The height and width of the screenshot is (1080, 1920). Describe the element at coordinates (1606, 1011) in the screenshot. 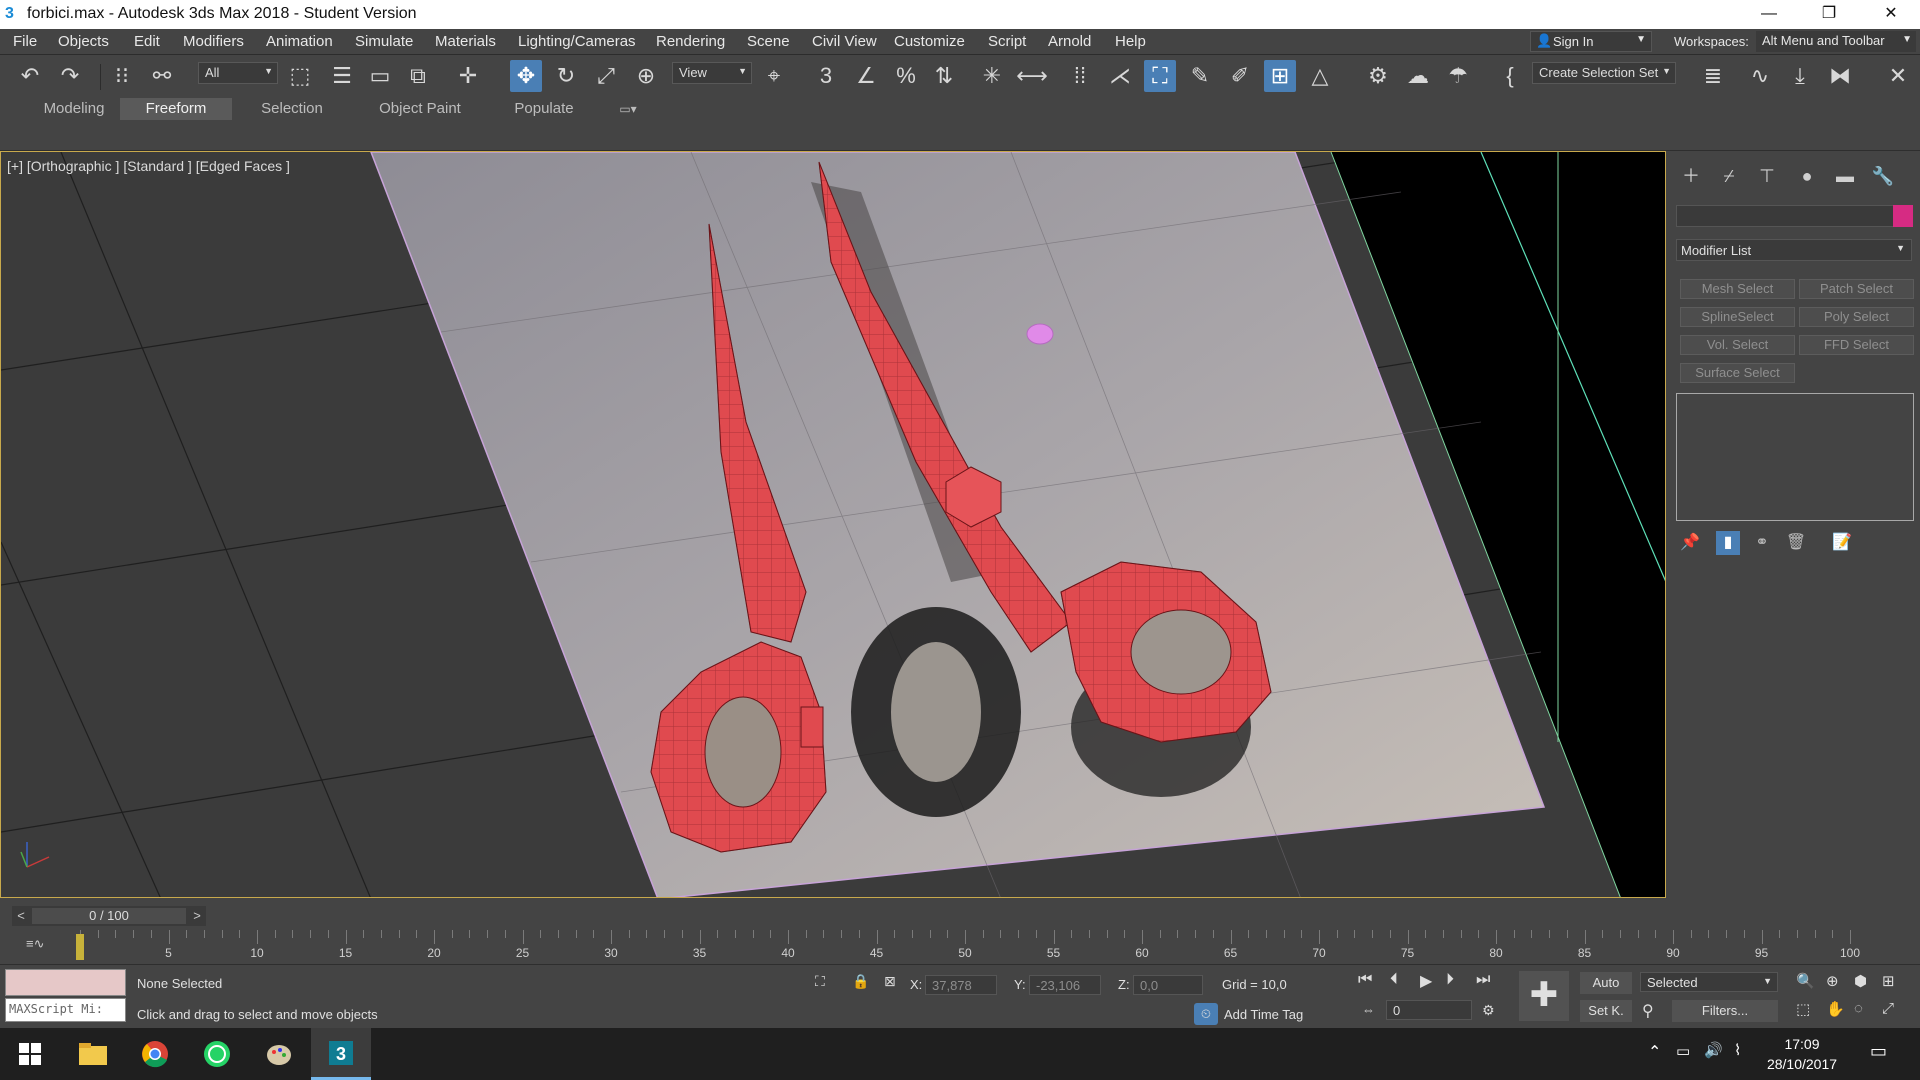

I see `set-key-button: Set K.` at that location.